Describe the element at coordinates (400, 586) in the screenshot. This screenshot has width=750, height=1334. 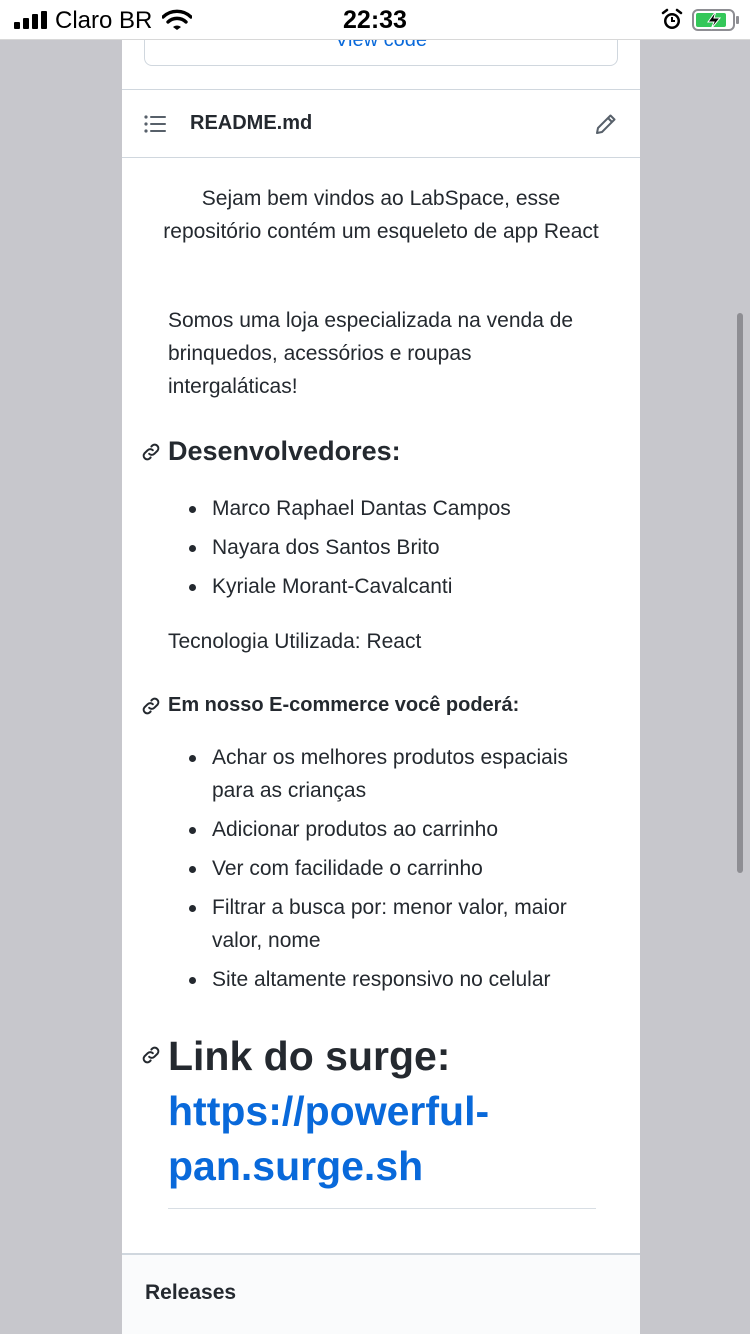
I see `list-item: Kyriale Morant-Cavalcanti` at that location.